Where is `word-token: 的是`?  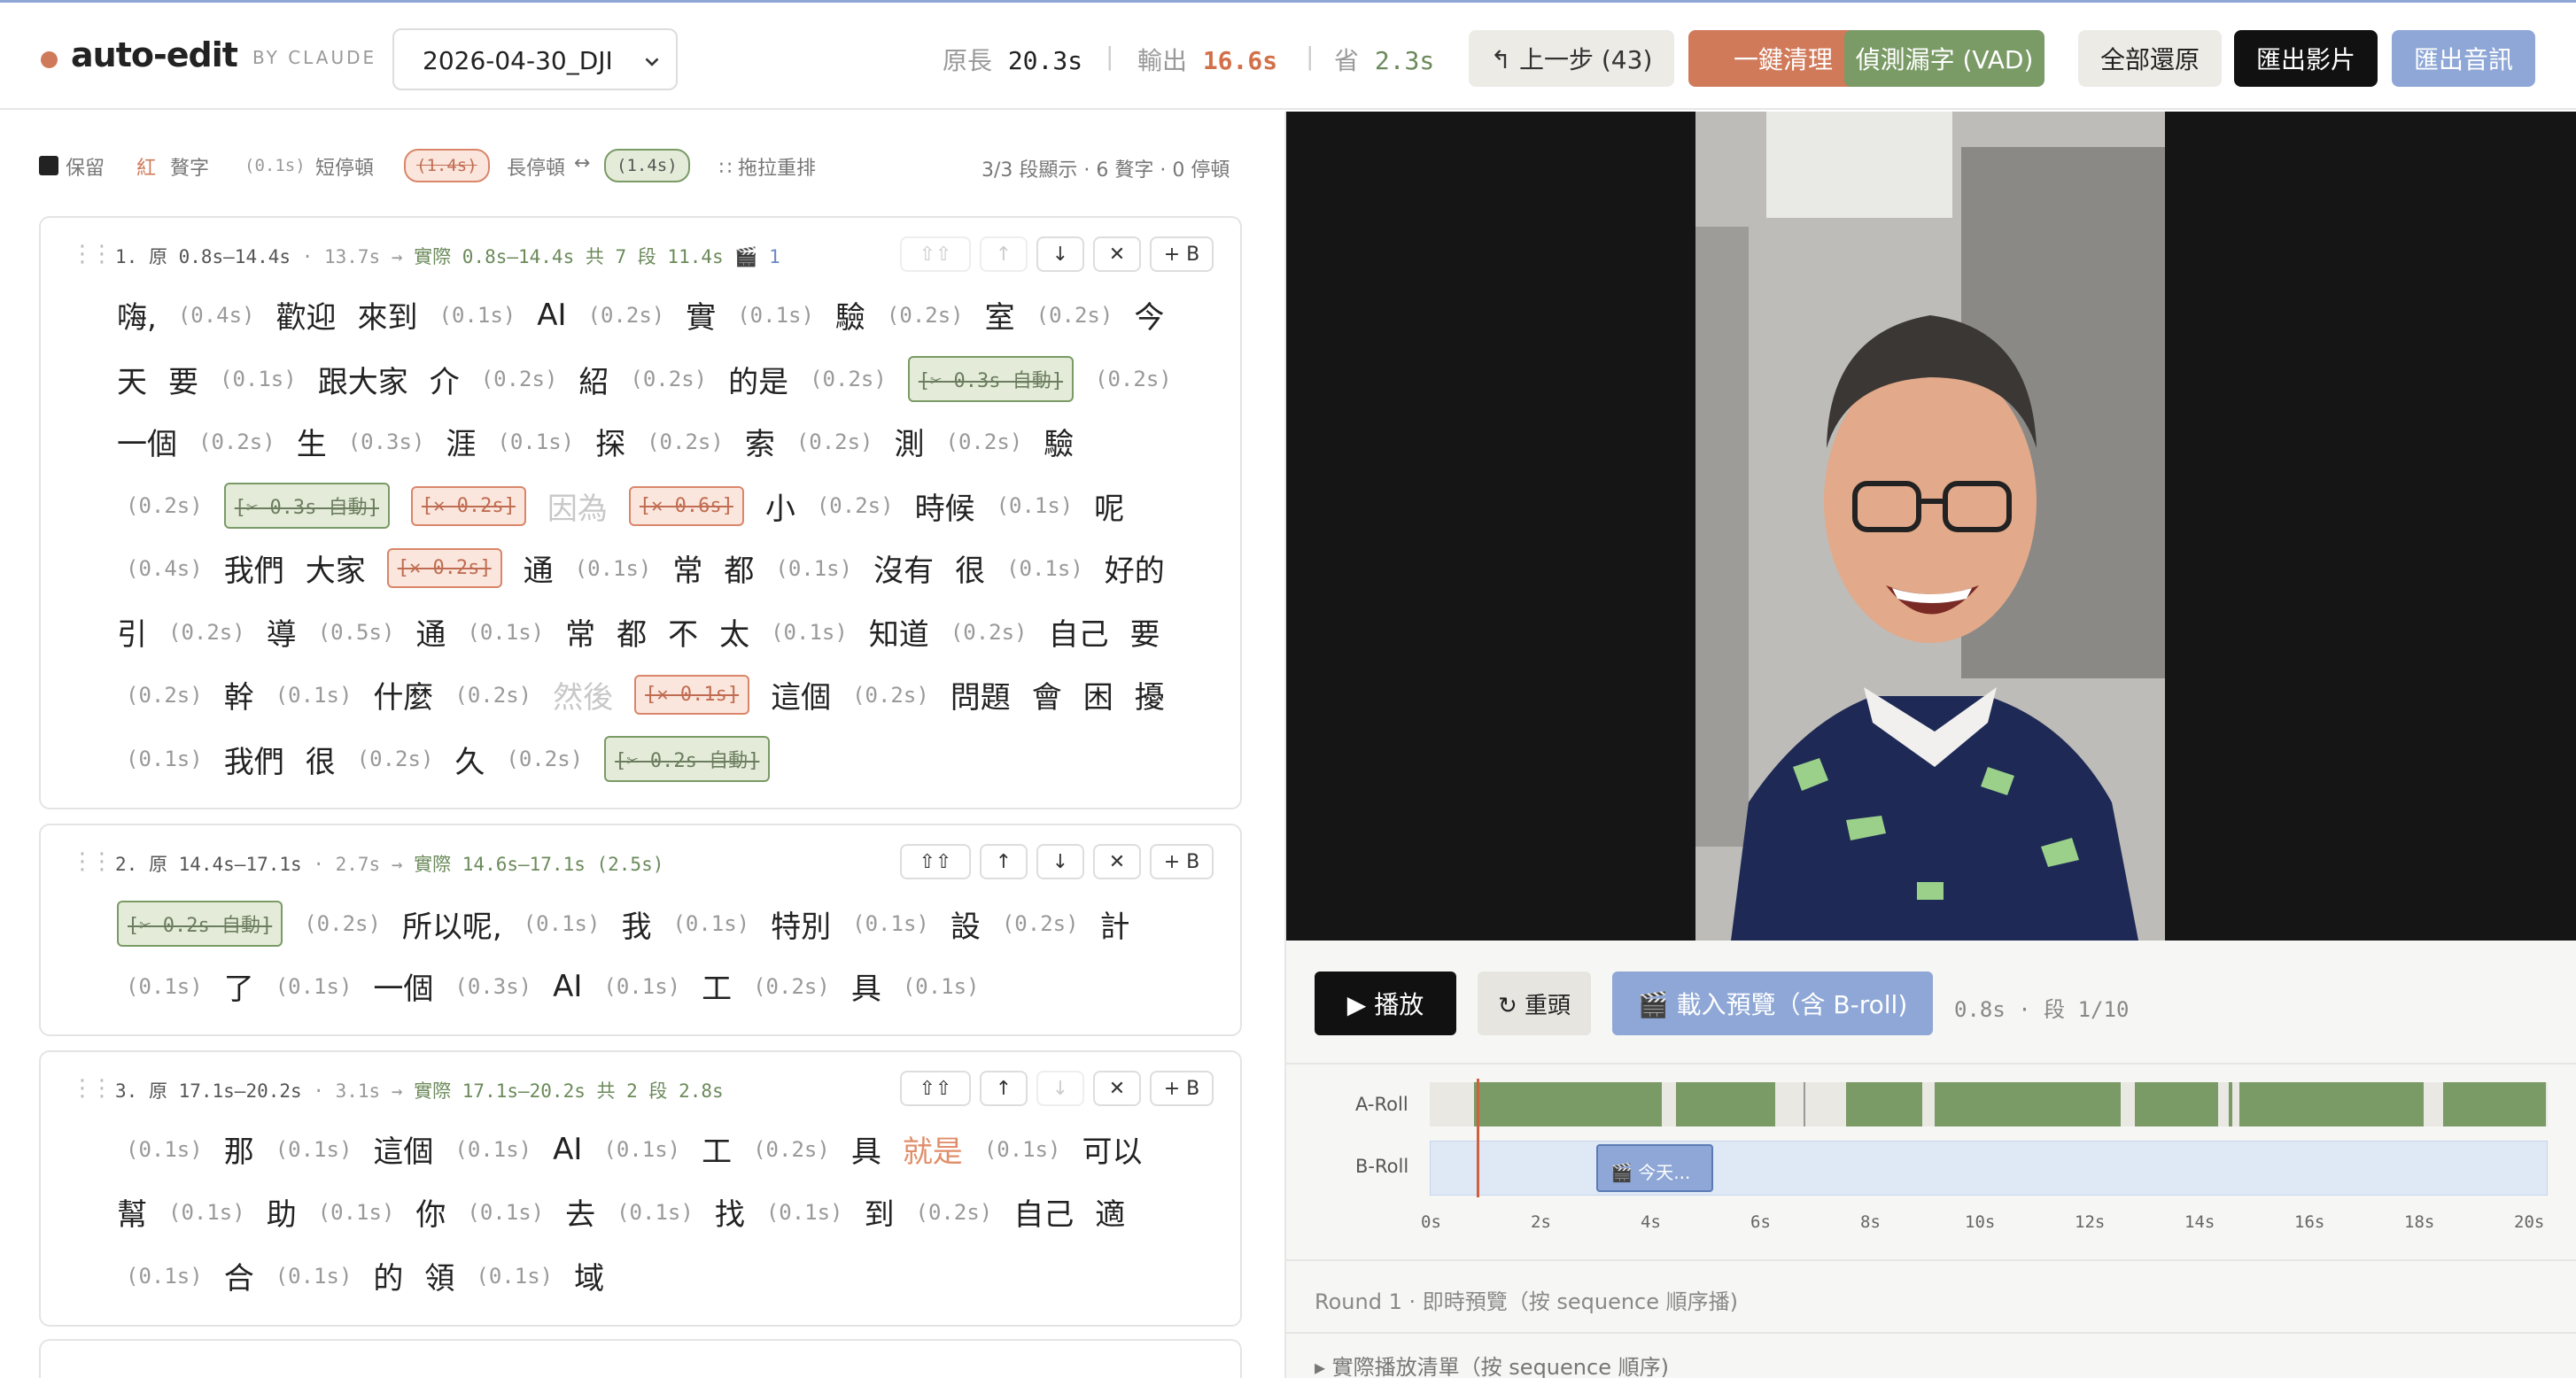
word-token: 的是 is located at coordinates (758, 379).